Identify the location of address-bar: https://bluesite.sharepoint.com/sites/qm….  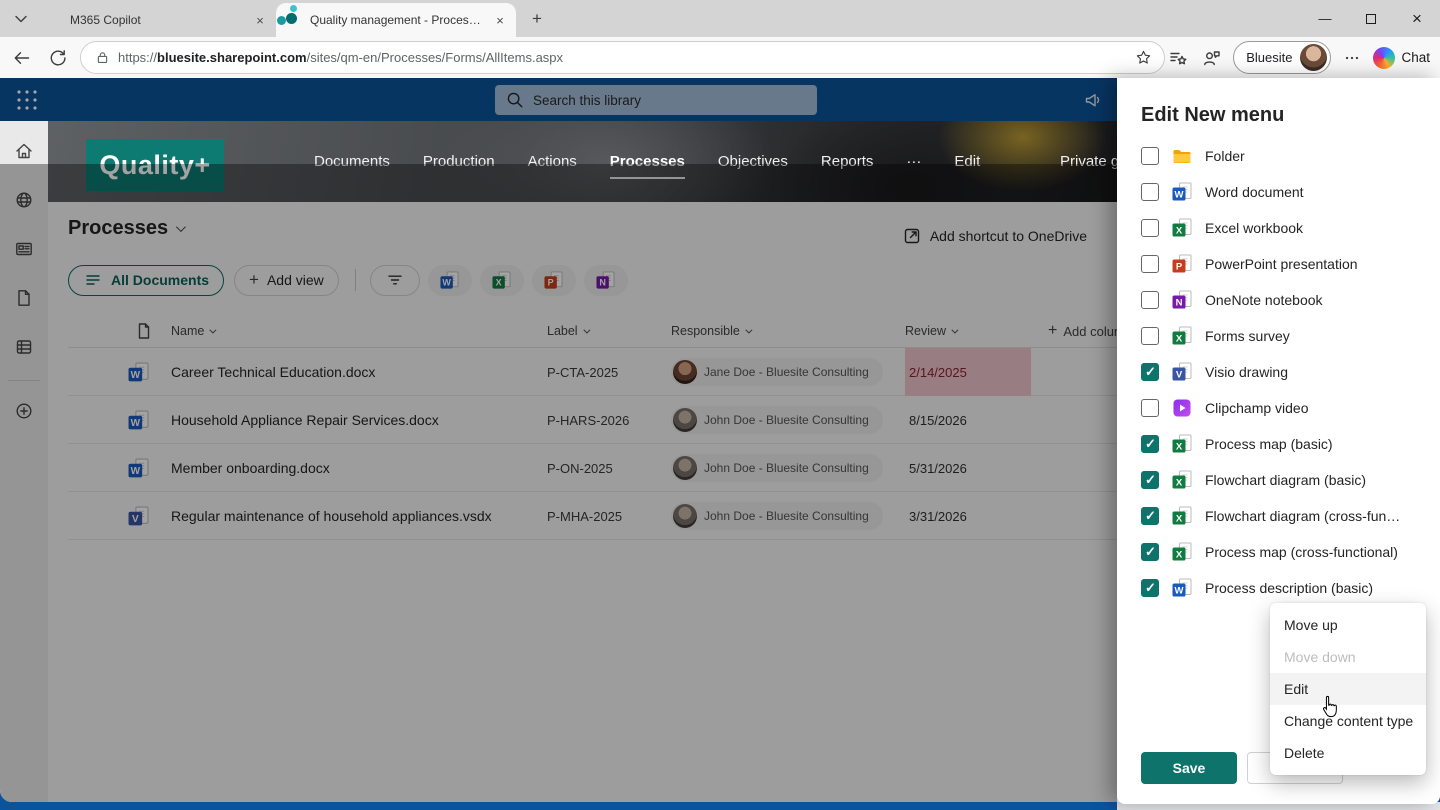
(622, 57).